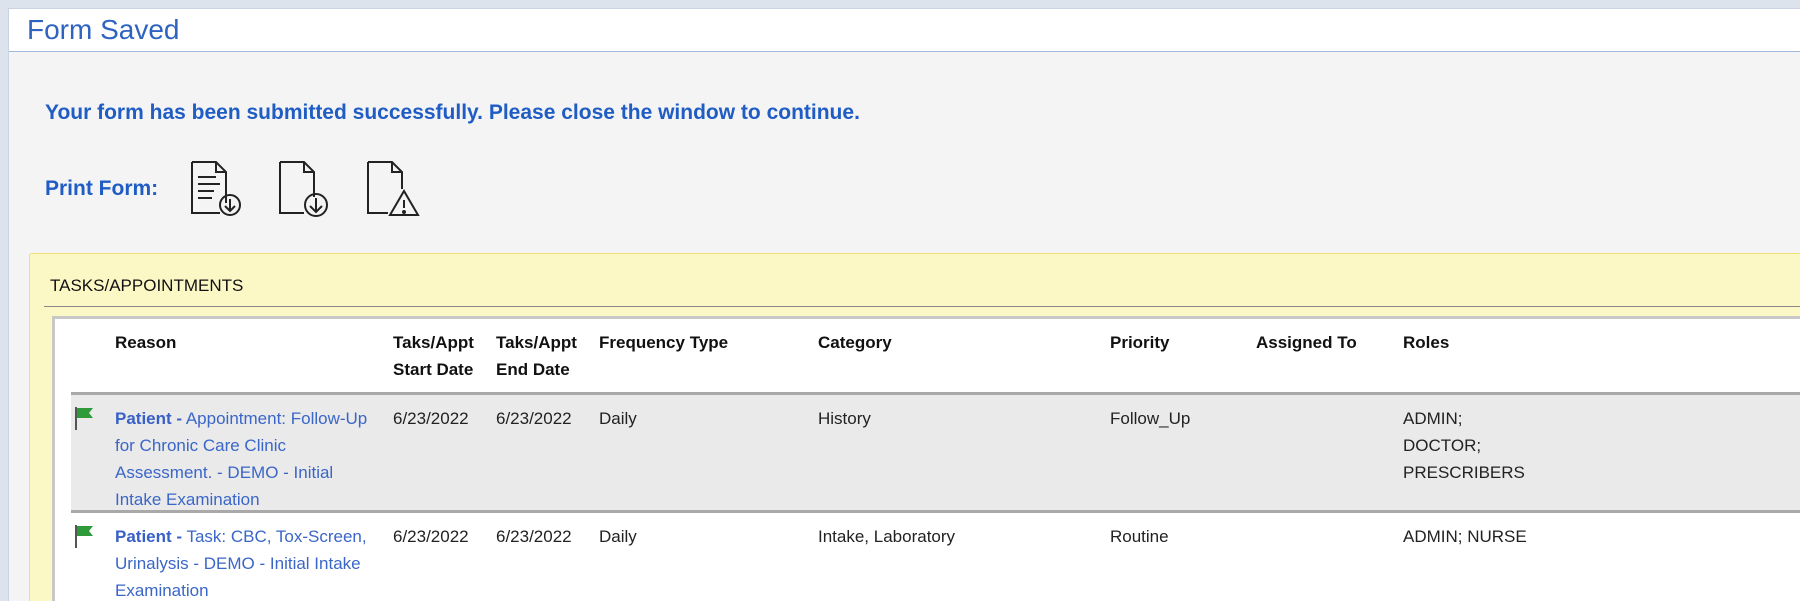  Describe the element at coordinates (103, 29) in the screenshot. I see `window-title: Form Saved` at that location.